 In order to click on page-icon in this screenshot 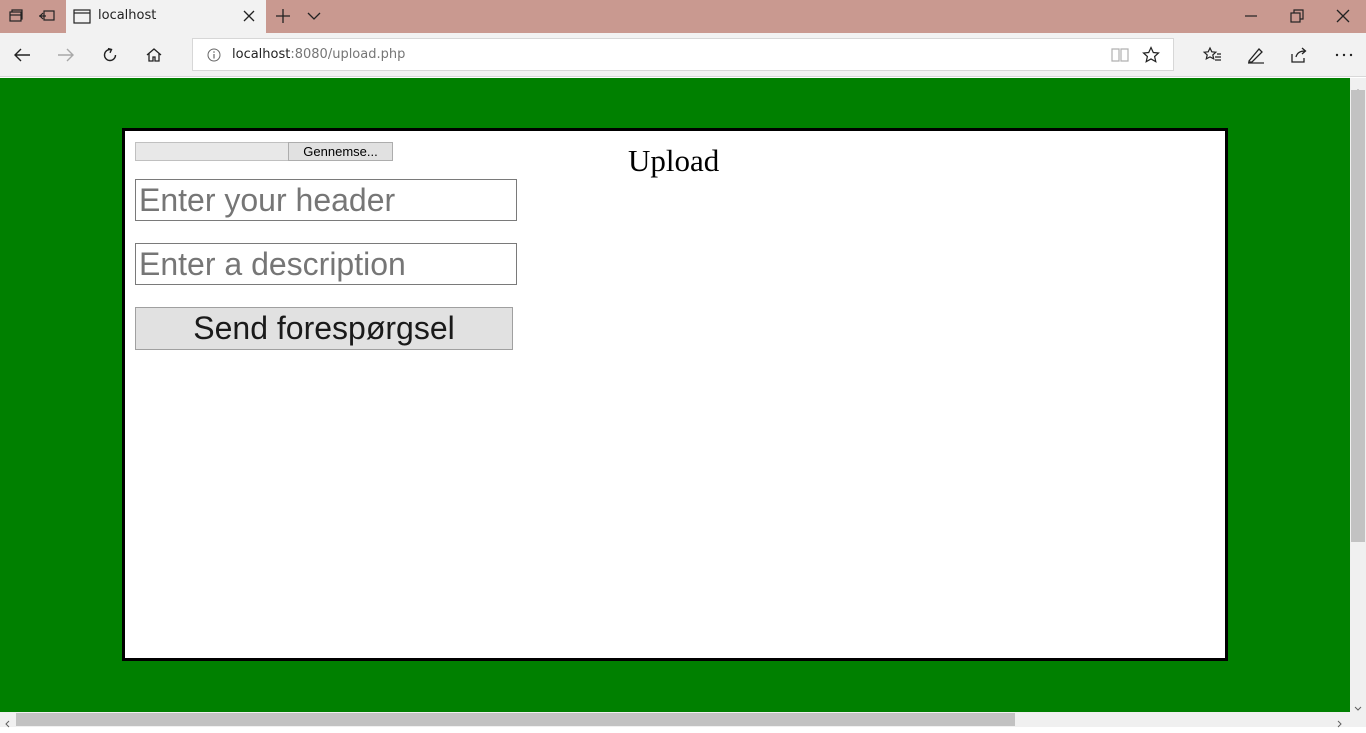, I will do `click(82, 19)`.